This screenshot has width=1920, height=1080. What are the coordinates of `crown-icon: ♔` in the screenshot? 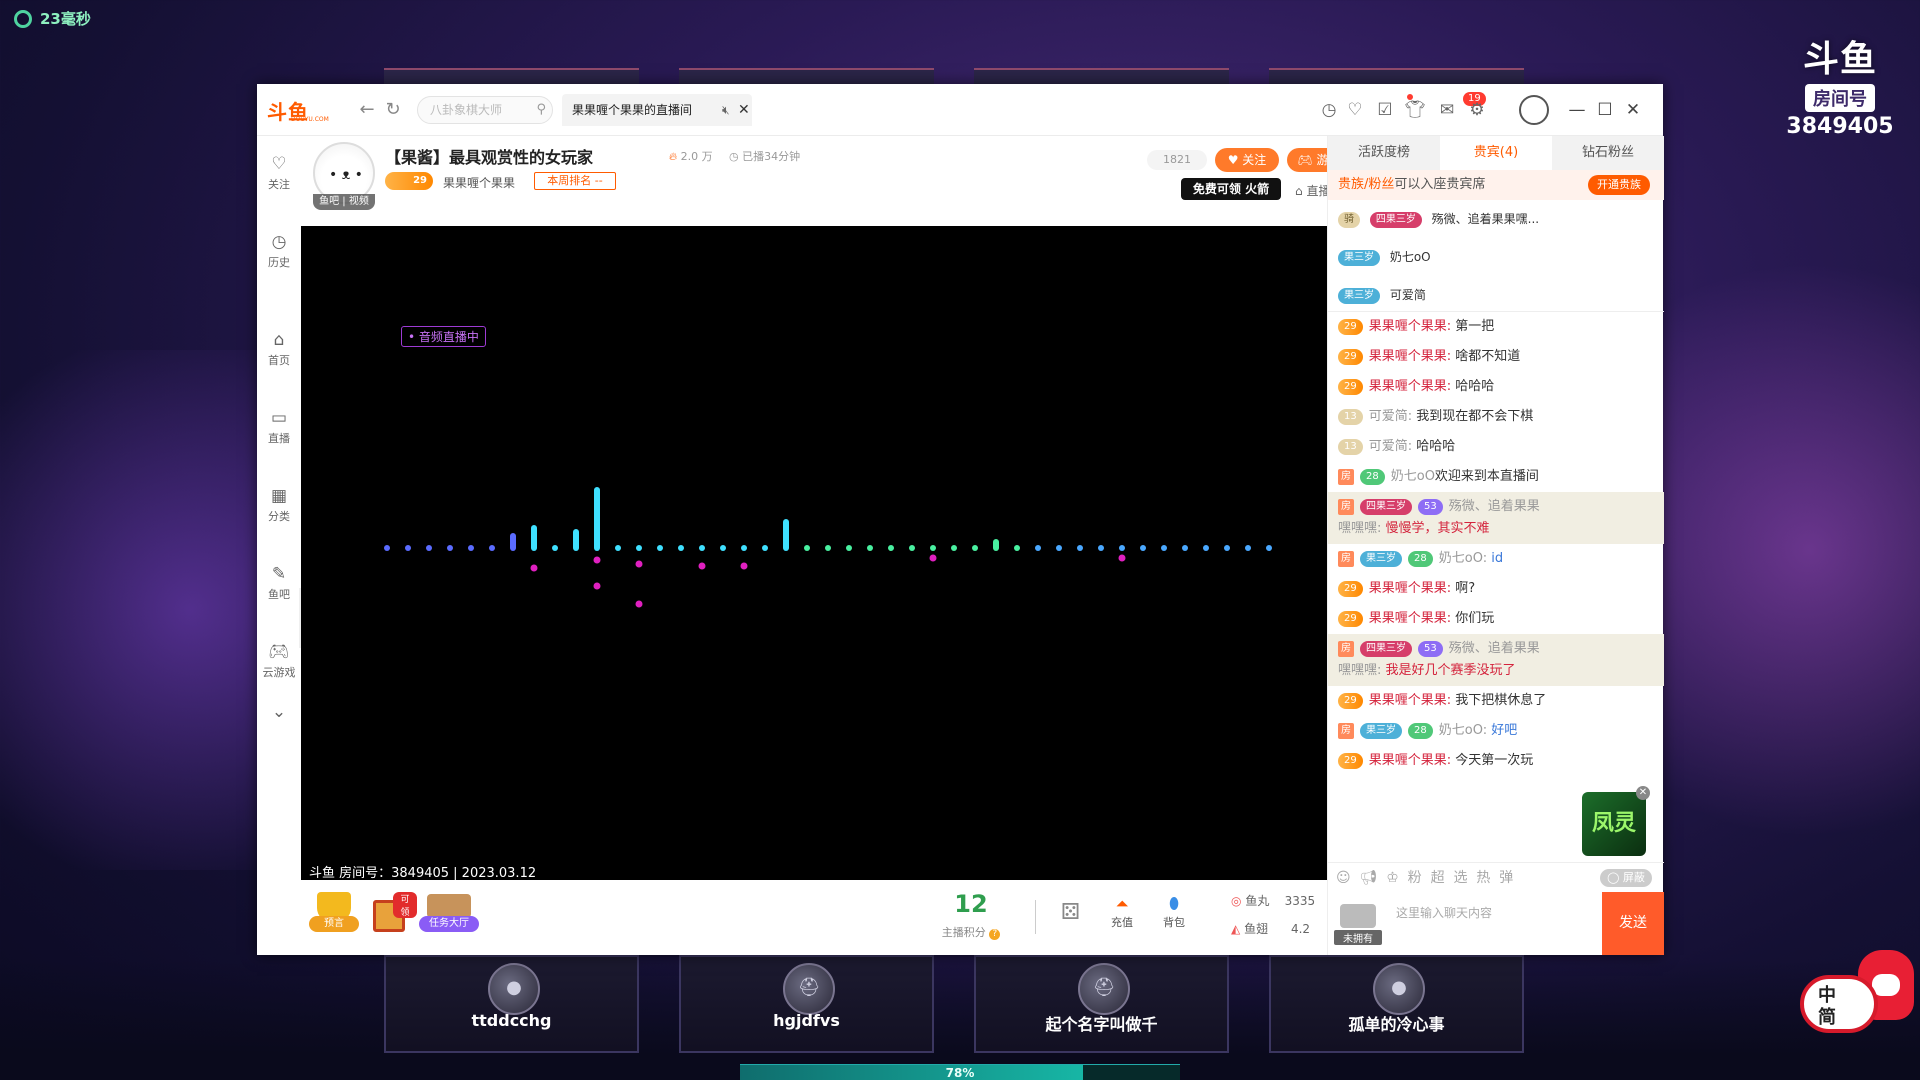 It's located at (1392, 878).